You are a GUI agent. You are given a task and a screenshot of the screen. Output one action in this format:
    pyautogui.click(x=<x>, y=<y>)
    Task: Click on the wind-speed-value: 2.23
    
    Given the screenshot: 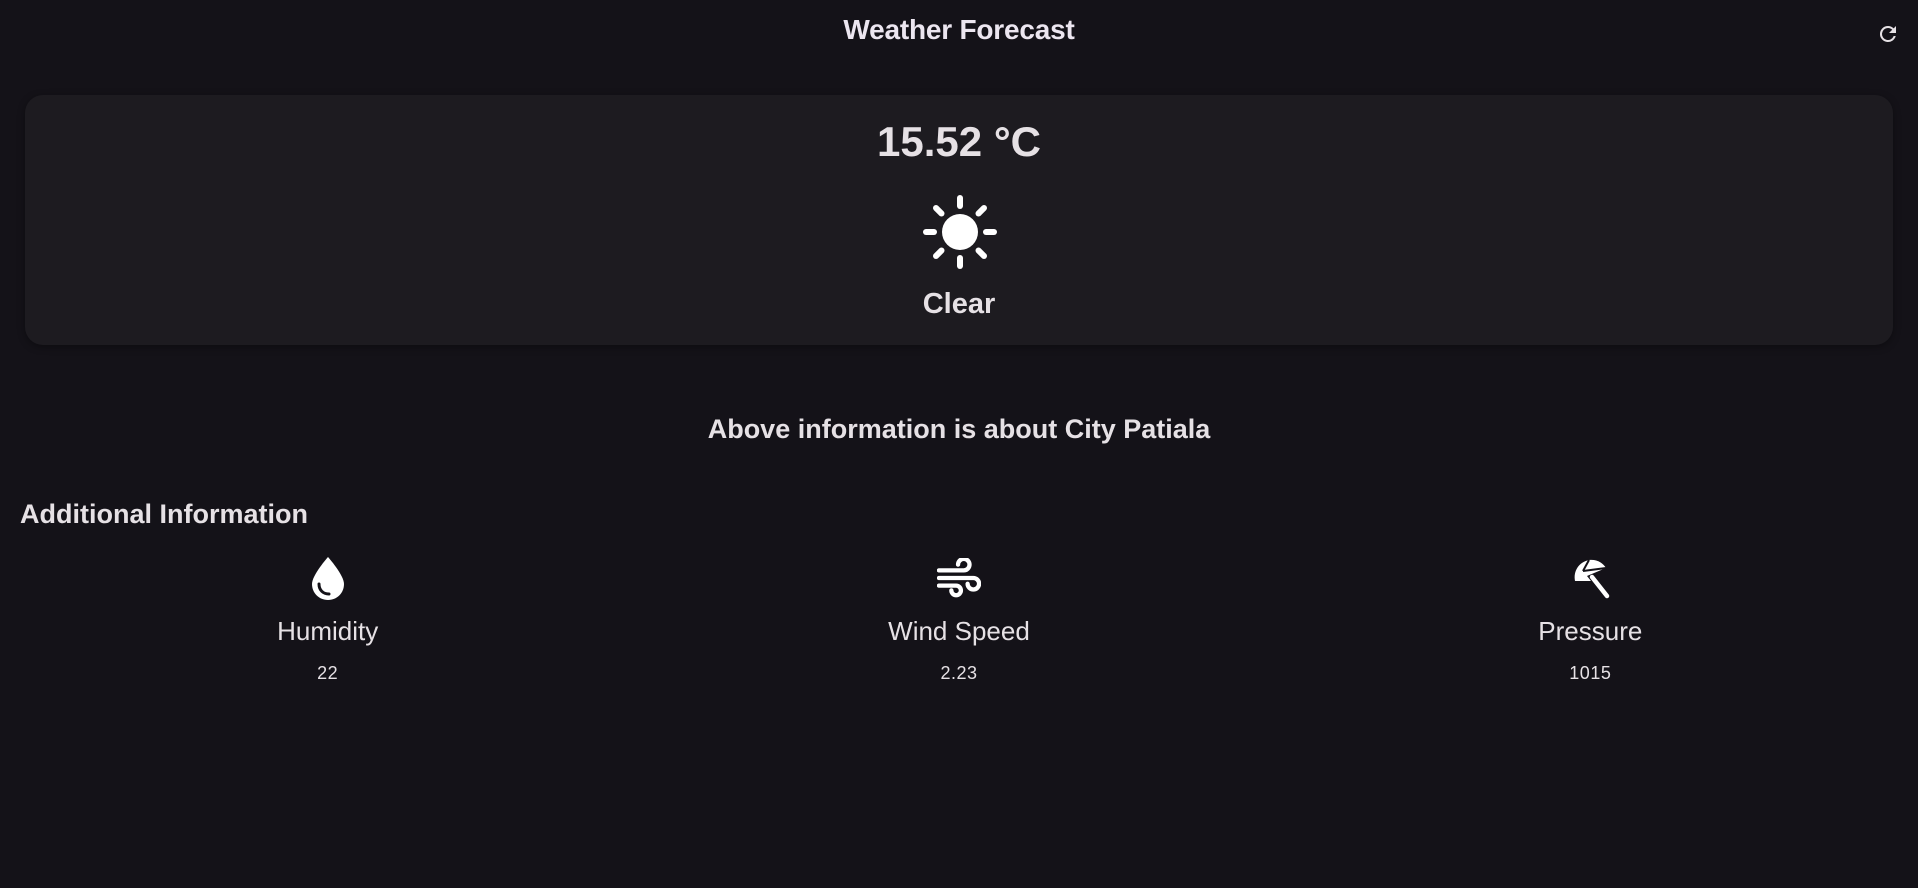 What is the action you would take?
    pyautogui.click(x=959, y=673)
    